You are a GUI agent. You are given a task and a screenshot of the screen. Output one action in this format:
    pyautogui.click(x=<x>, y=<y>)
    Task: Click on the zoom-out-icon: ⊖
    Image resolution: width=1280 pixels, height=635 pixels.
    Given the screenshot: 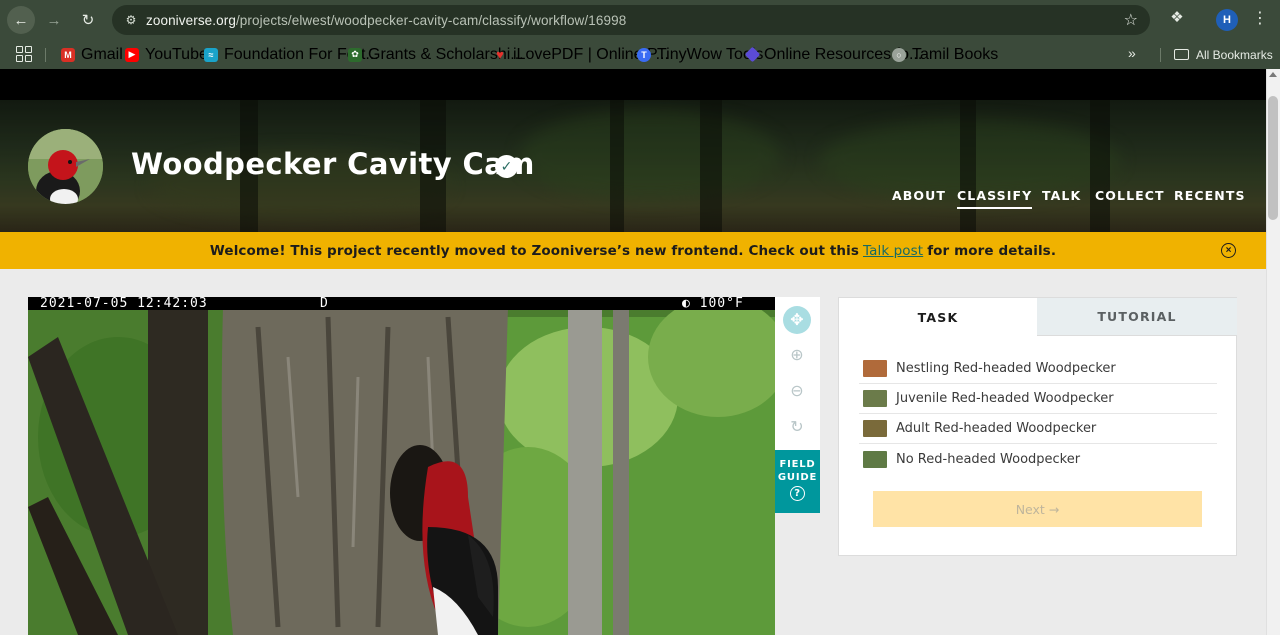 What is the action you would take?
    pyautogui.click(x=797, y=391)
    